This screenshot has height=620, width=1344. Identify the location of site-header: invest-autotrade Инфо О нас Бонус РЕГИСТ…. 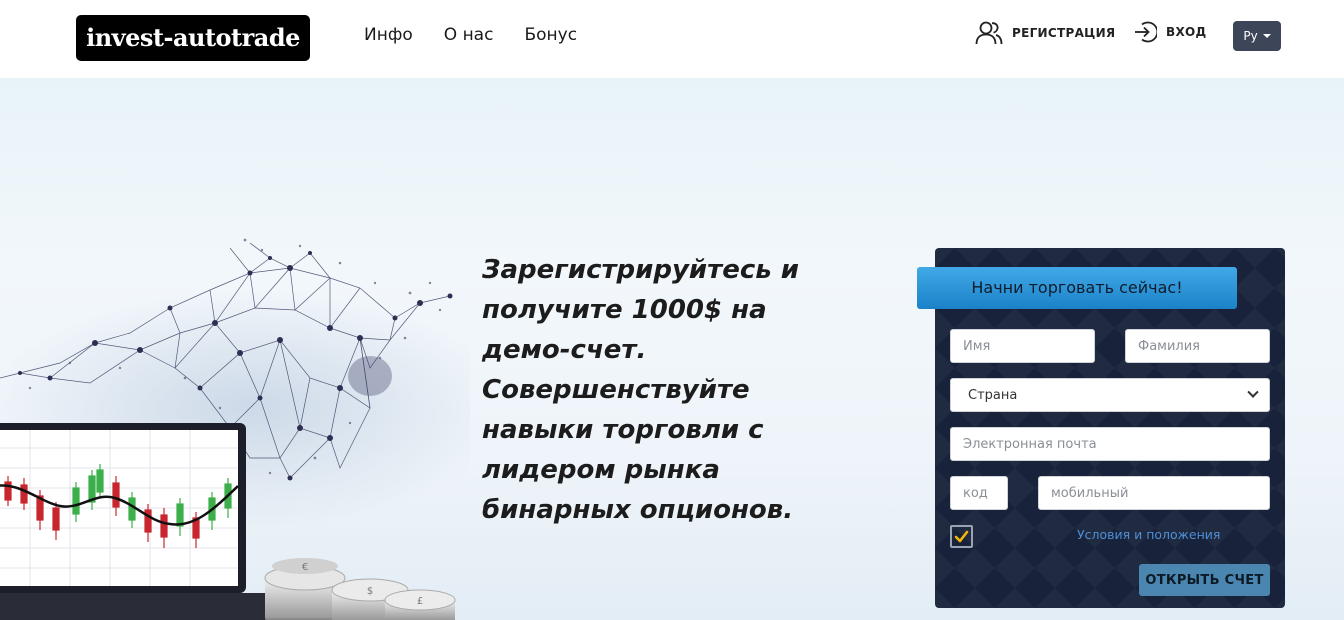
(672, 39).